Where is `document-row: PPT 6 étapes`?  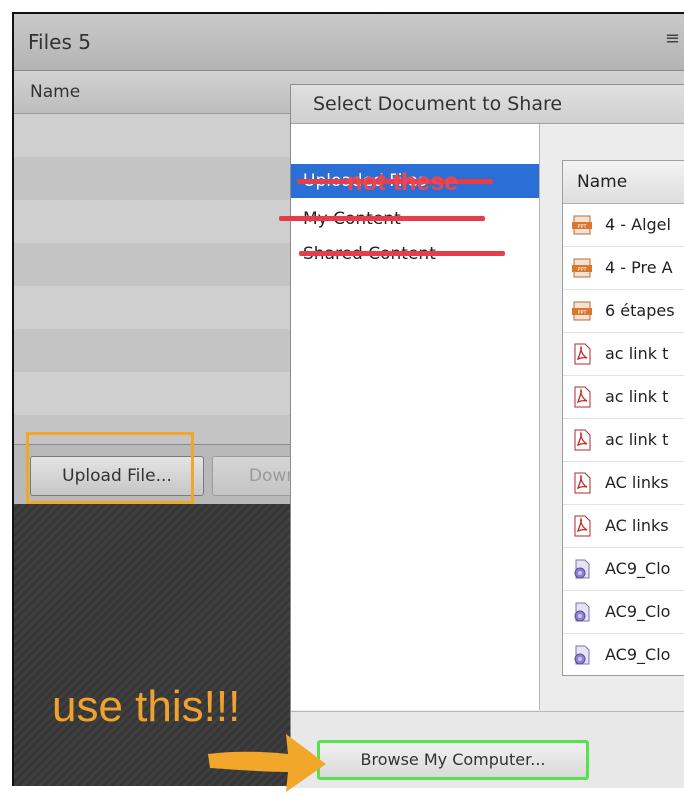 document-row: PPT 6 étapes is located at coordinates (623, 311).